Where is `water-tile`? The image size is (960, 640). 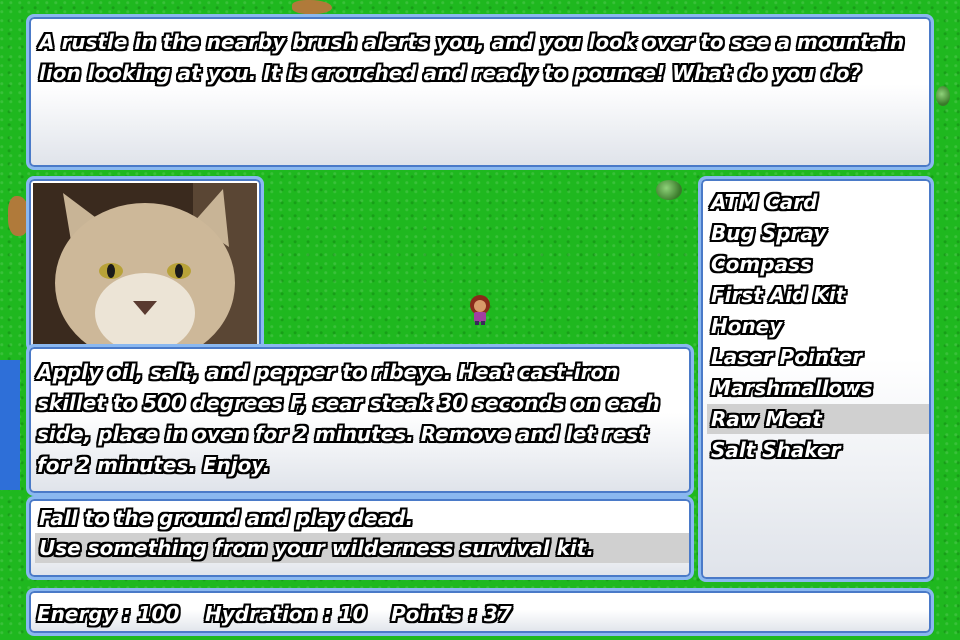 water-tile is located at coordinates (10, 425).